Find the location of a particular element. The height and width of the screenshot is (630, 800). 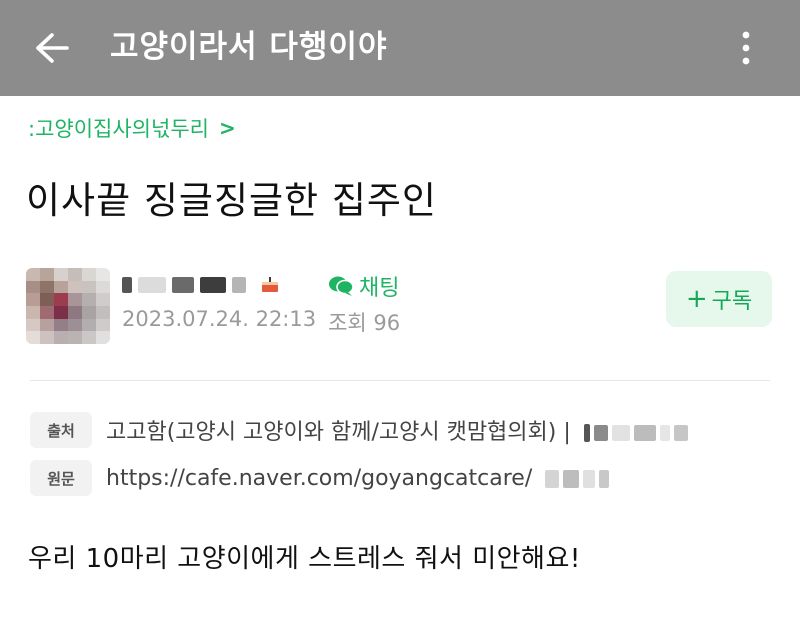

author-avatar is located at coordinates (68, 306).